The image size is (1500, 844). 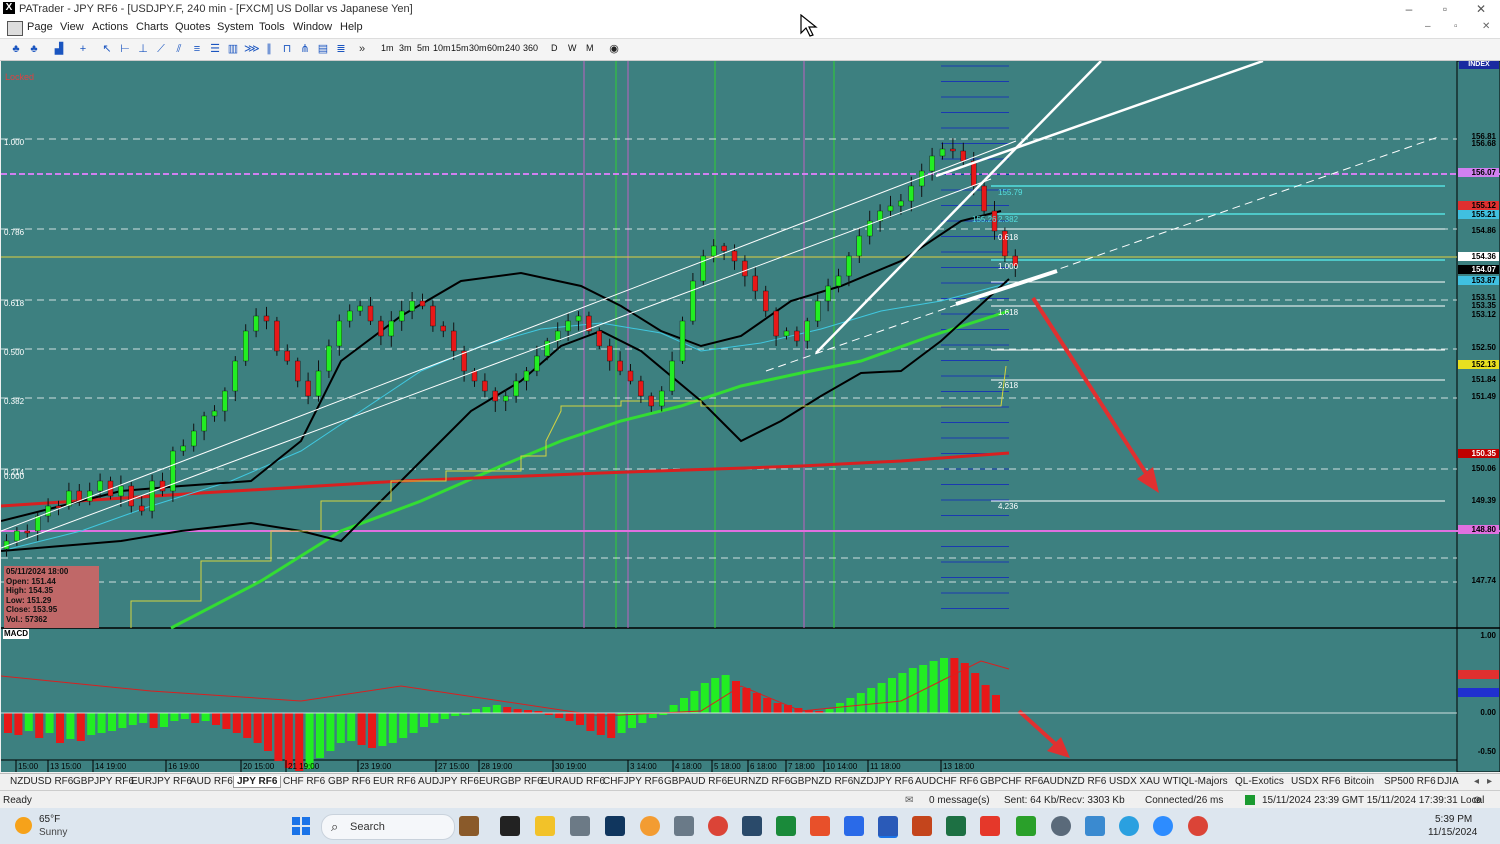 What do you see at coordinates (572, 48) in the screenshot?
I see `tf-w: W` at bounding box center [572, 48].